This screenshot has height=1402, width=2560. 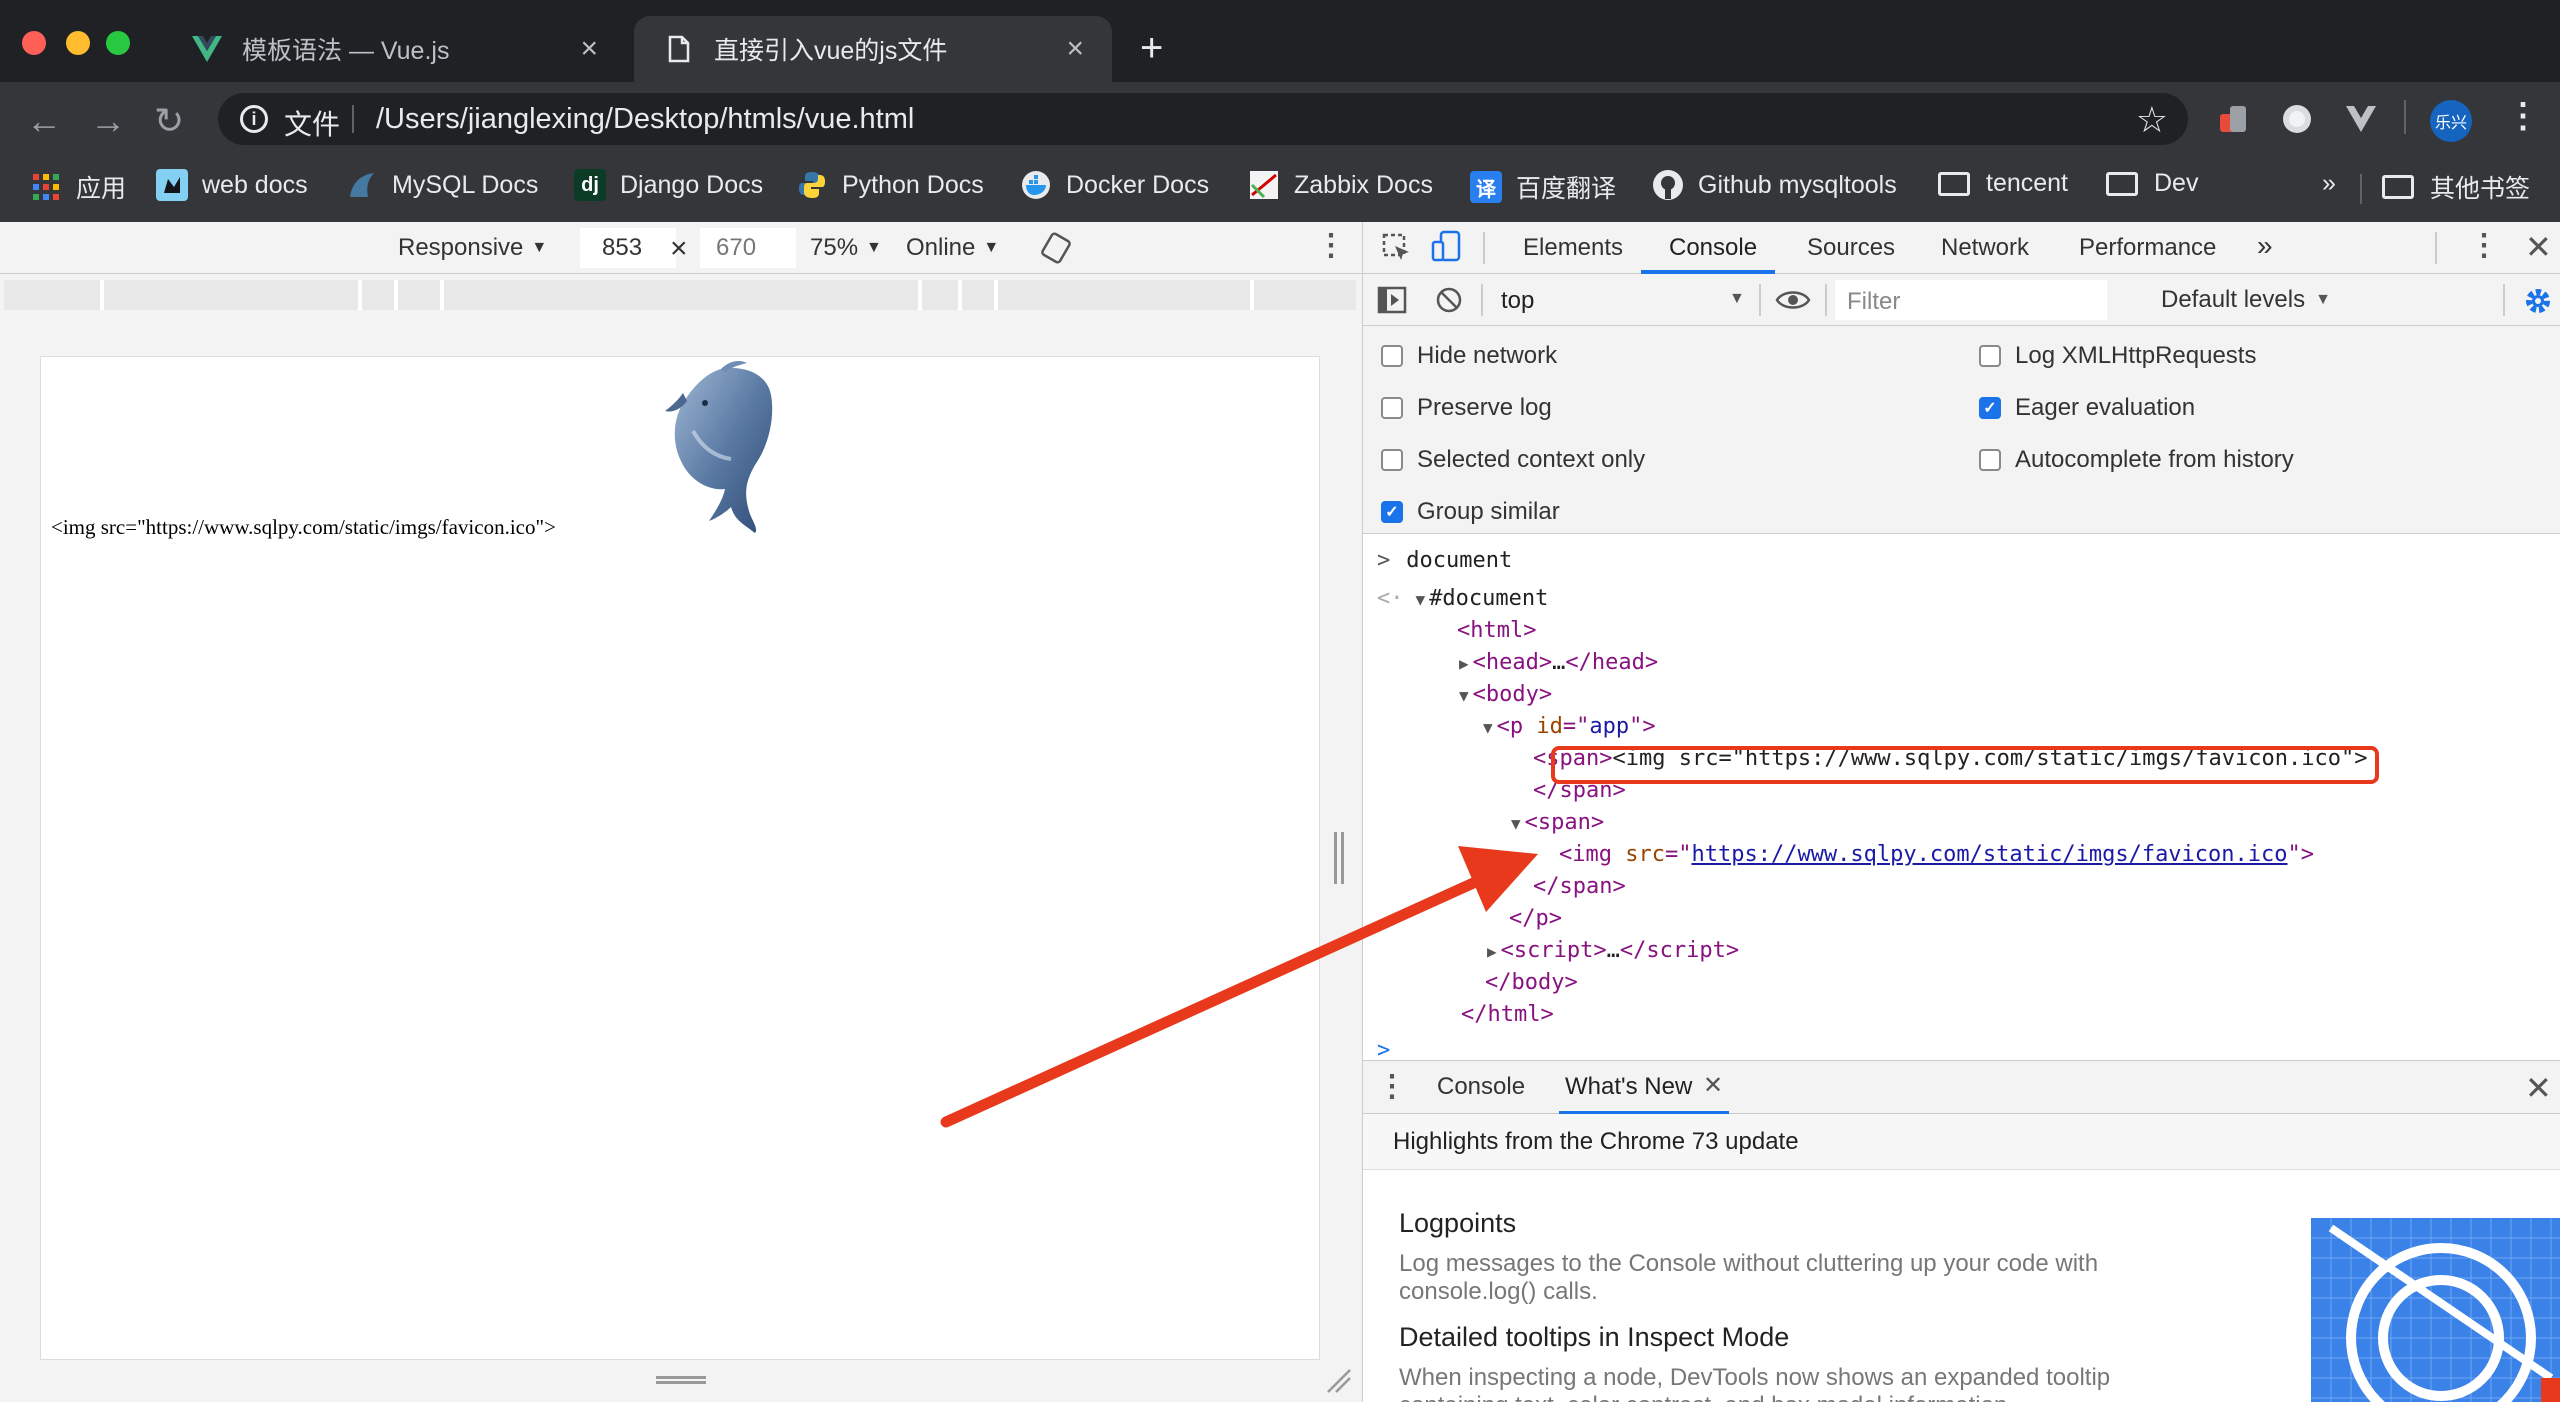 What do you see at coordinates (1971, 300) in the screenshot?
I see `console-filter-input: Filter` at bounding box center [1971, 300].